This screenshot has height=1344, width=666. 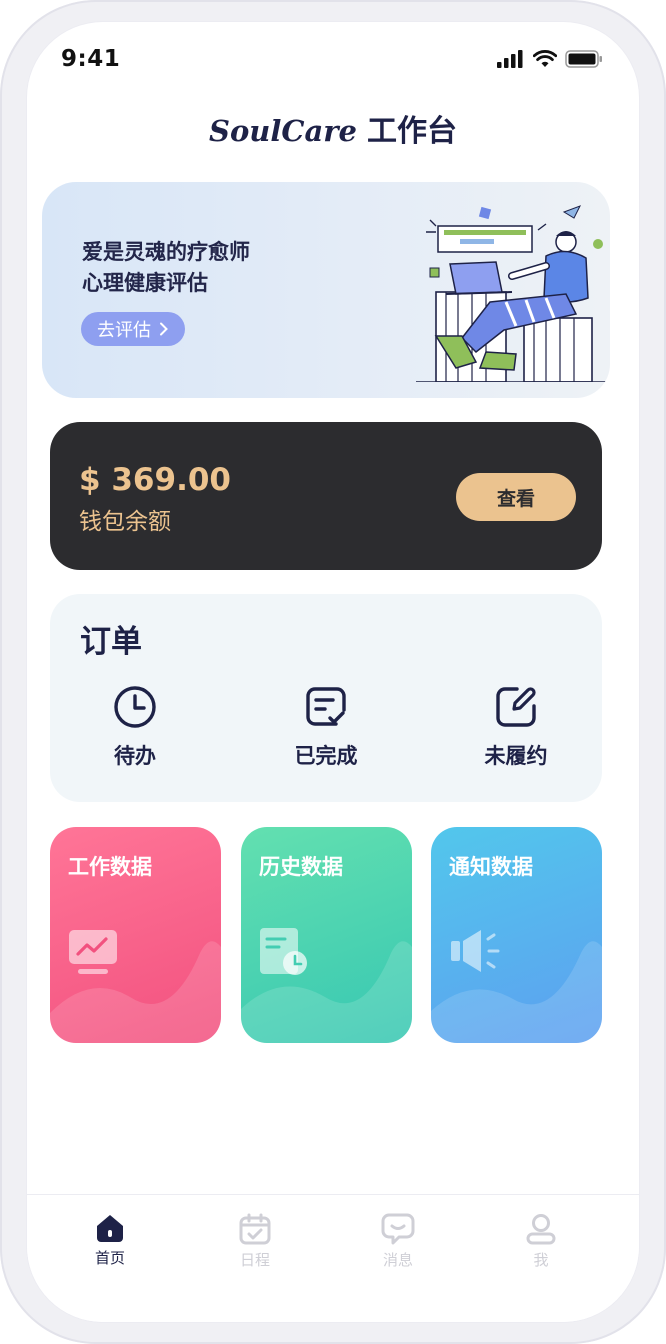 I want to click on orders-panel: 订单 待办 已完成 未履约, so click(x=326, y=698).